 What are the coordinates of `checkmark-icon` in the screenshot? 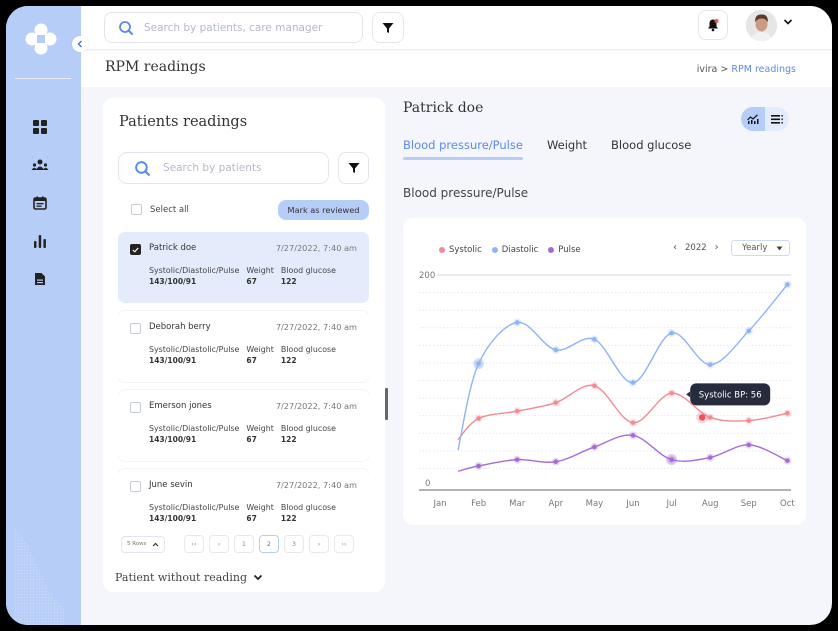 It's located at (135, 250).